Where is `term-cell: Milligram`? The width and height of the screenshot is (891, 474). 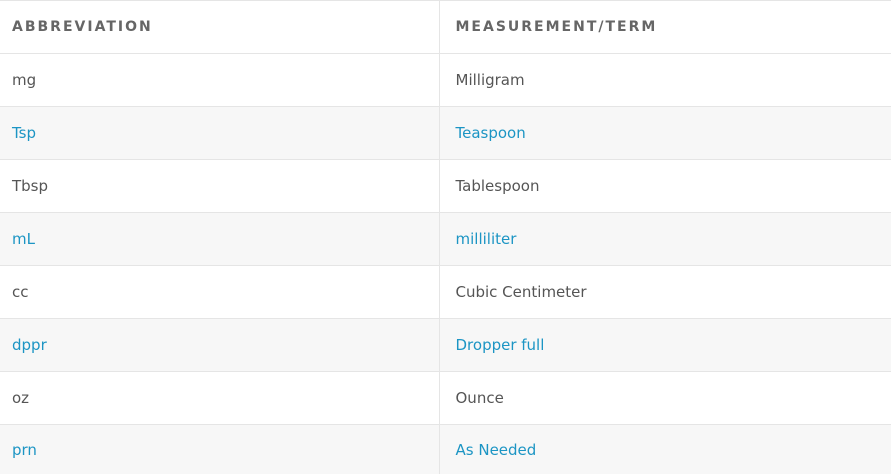 term-cell: Milligram is located at coordinates (664, 80).